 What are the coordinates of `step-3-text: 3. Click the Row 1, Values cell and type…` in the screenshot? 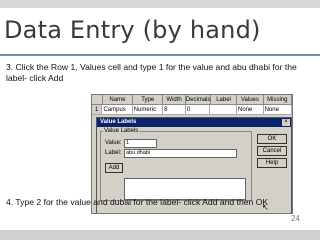 It's located at (151, 72).